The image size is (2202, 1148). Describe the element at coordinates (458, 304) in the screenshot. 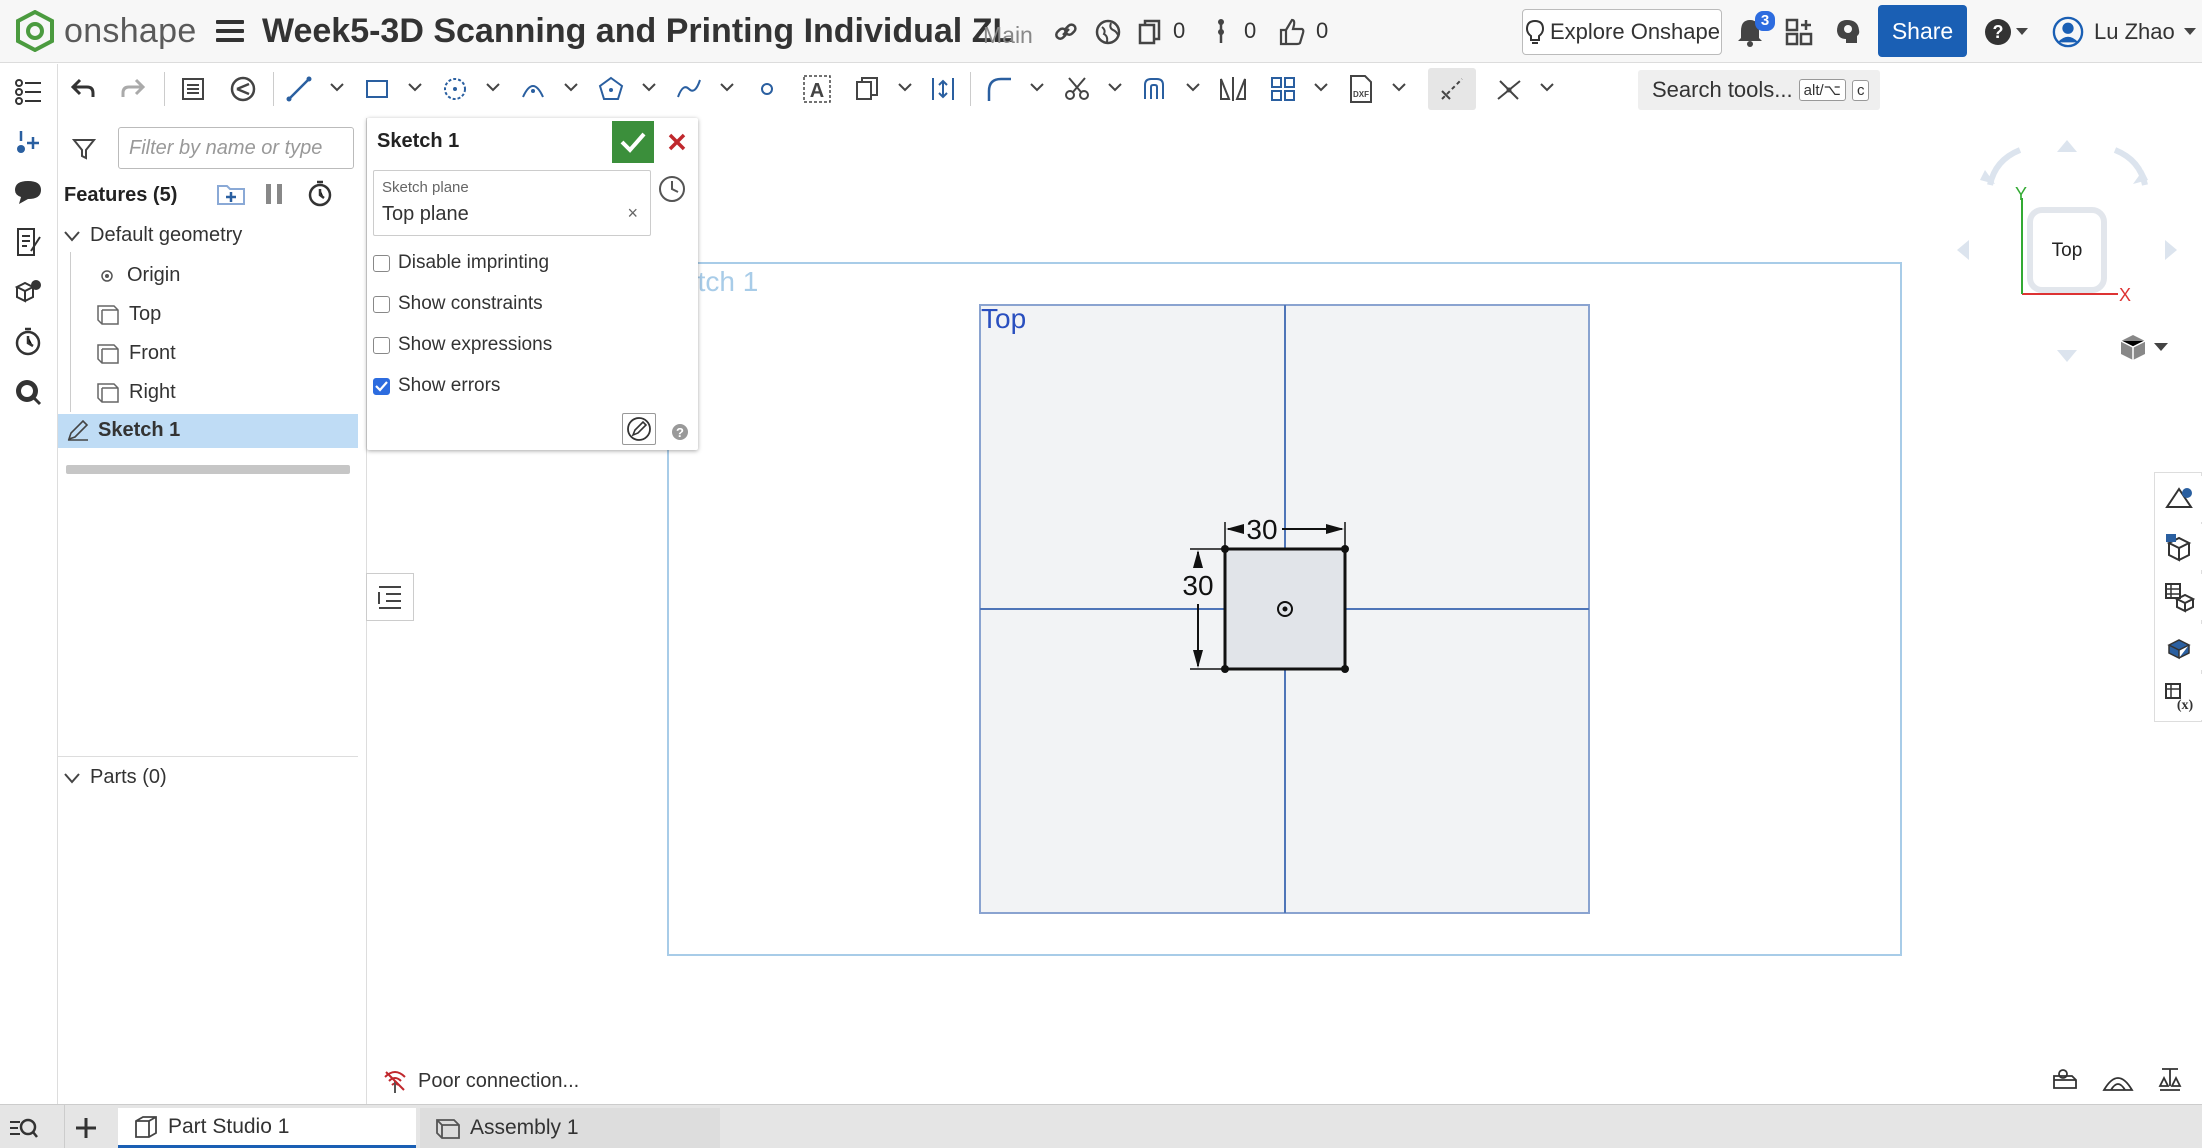

I see `option-show-constraints: Show constraints` at that location.